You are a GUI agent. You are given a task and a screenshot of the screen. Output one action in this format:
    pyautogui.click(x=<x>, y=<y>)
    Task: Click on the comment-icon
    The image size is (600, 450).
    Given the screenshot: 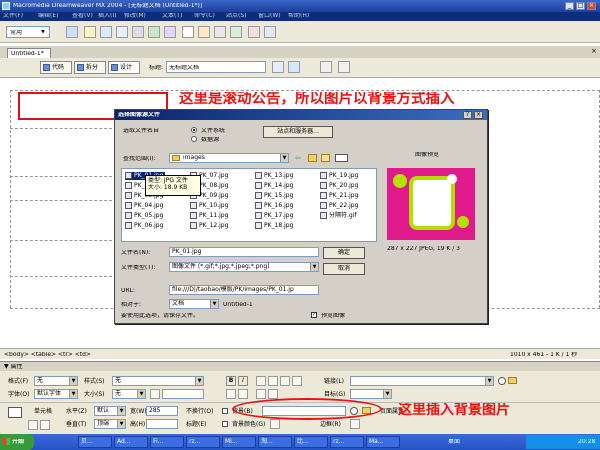 What is the action you would take?
    pyautogui.click(x=204, y=32)
    